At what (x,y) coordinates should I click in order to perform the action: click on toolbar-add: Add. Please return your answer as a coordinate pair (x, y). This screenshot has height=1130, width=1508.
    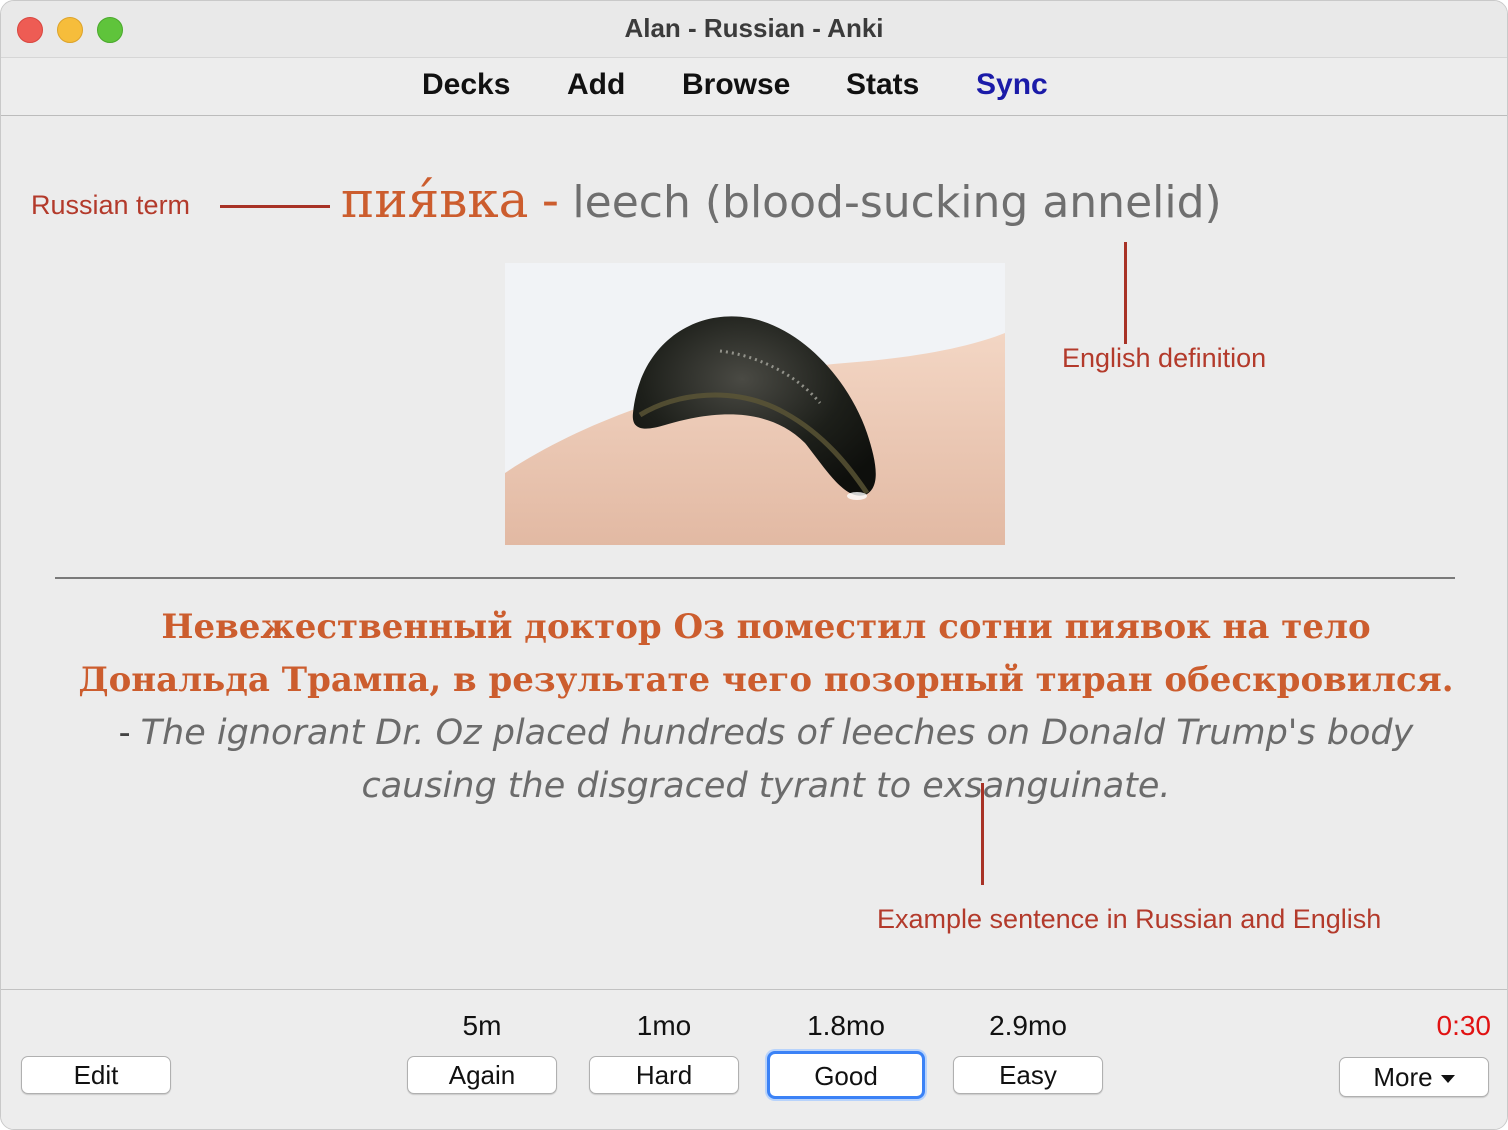
    Looking at the image, I should click on (596, 85).